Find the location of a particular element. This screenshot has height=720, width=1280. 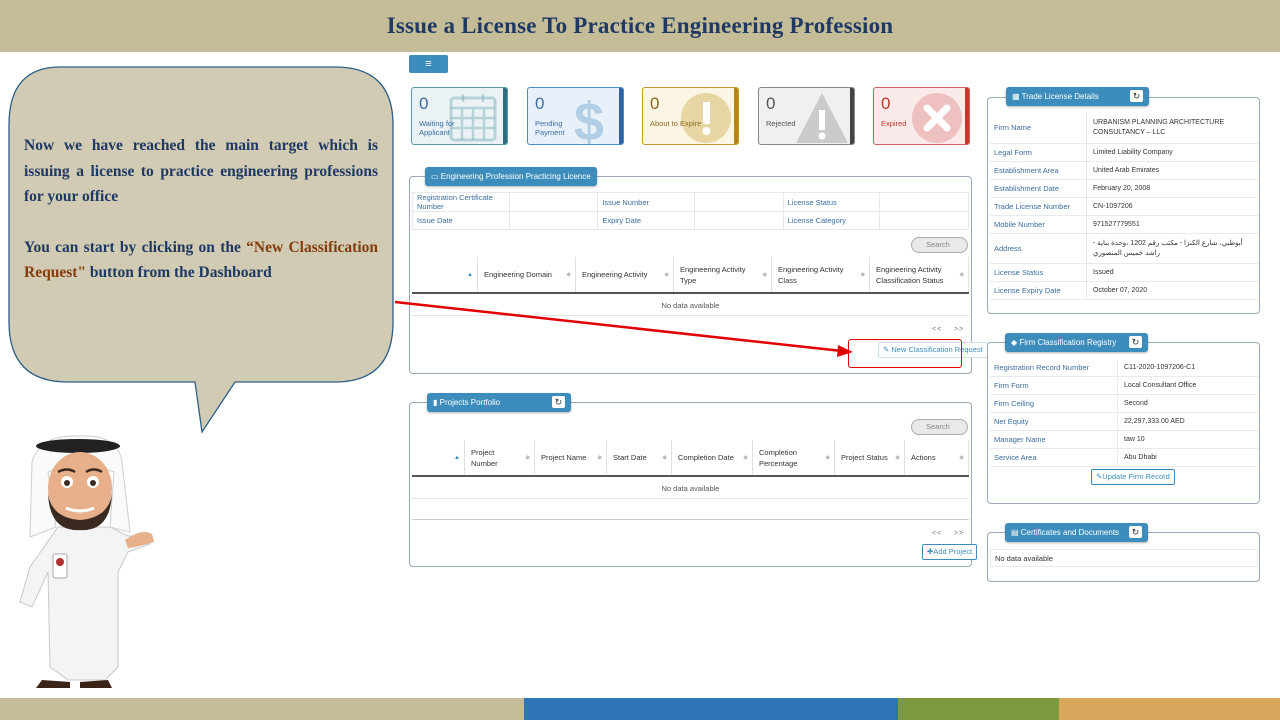

slide-footer is located at coordinates (640, 709).